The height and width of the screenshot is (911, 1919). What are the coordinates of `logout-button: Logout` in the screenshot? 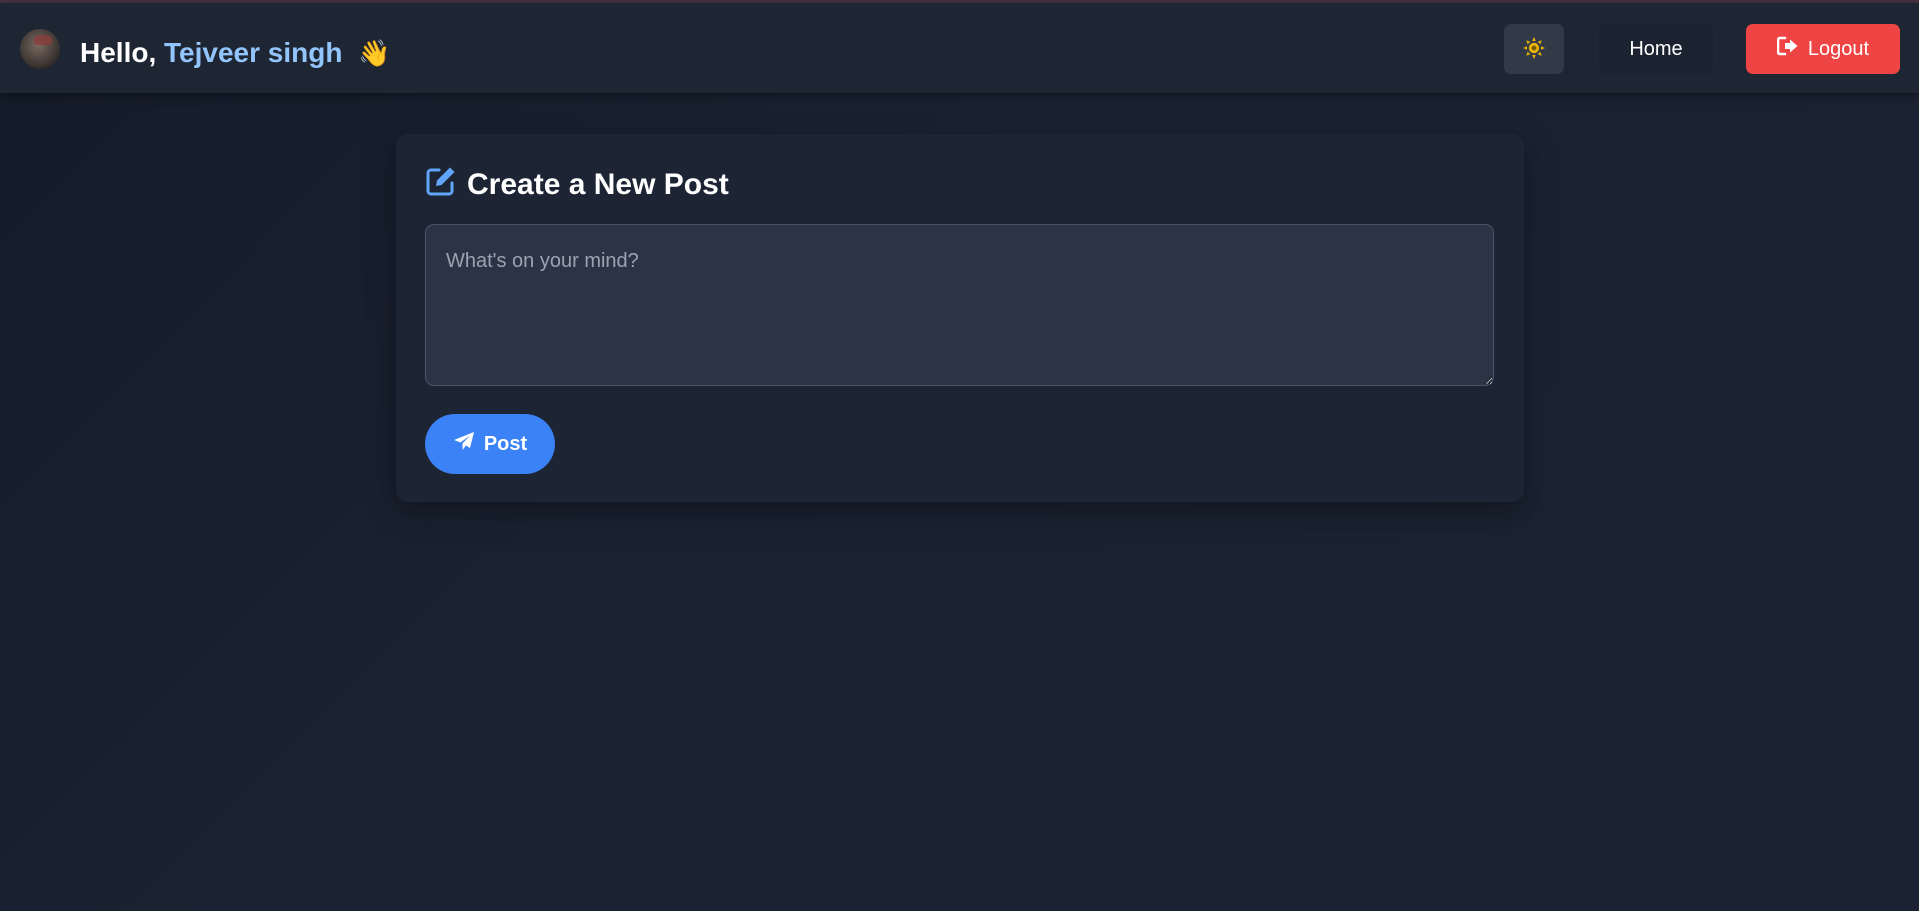 It's located at (1823, 49).